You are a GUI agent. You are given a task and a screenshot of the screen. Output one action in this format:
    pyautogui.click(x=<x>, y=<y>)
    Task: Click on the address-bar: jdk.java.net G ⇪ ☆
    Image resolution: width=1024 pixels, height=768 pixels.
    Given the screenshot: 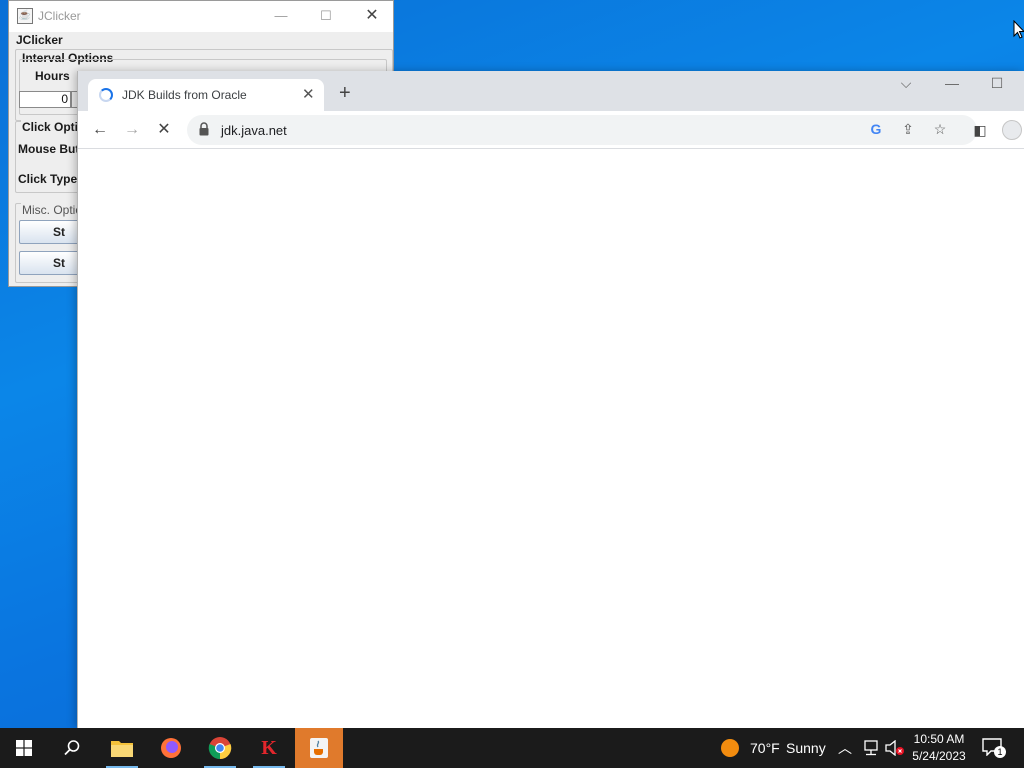 What is the action you would take?
    pyautogui.click(x=582, y=130)
    